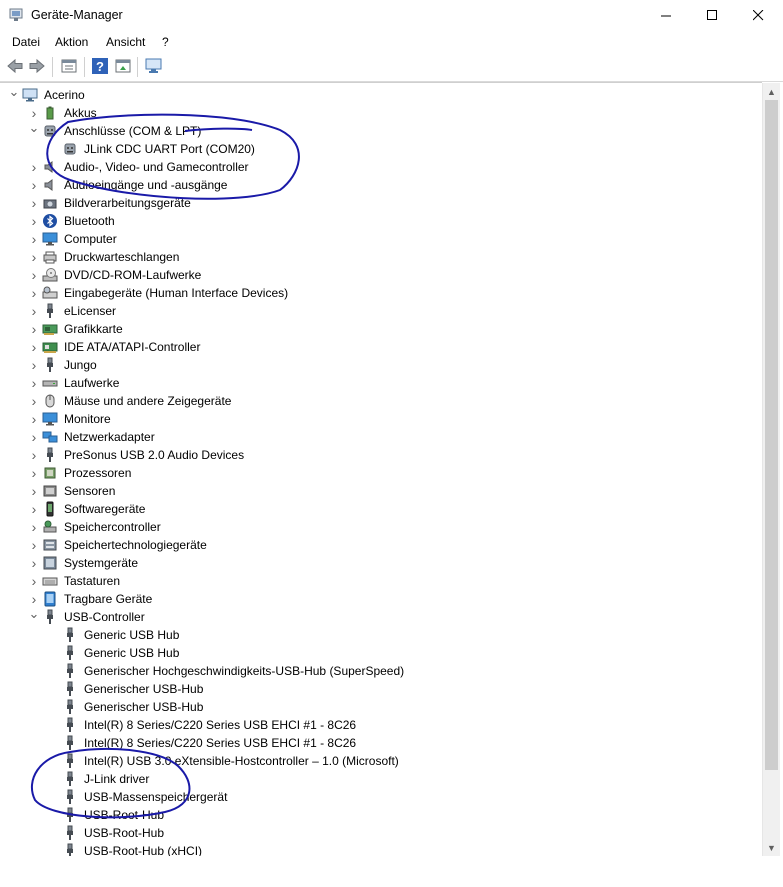  Describe the element at coordinates (108, 203) in the screenshot. I see `tree-category: › Bildverarbeitungsgeräte` at that location.